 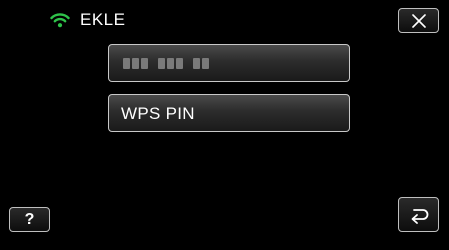 I want to click on page-title: EKLE, so click(x=103, y=19).